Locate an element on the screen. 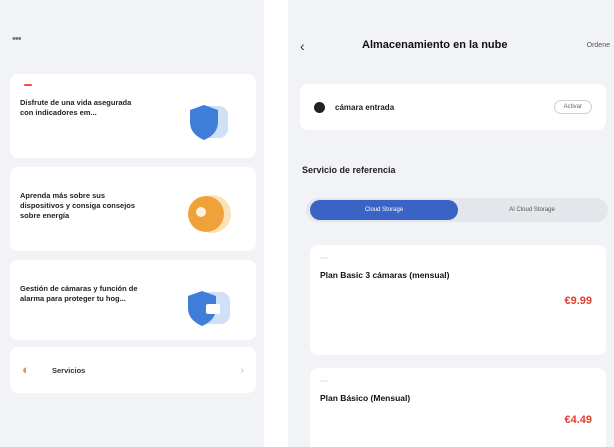 This screenshot has width=614, height=447. chevron-right-icon: › is located at coordinates (242, 370).